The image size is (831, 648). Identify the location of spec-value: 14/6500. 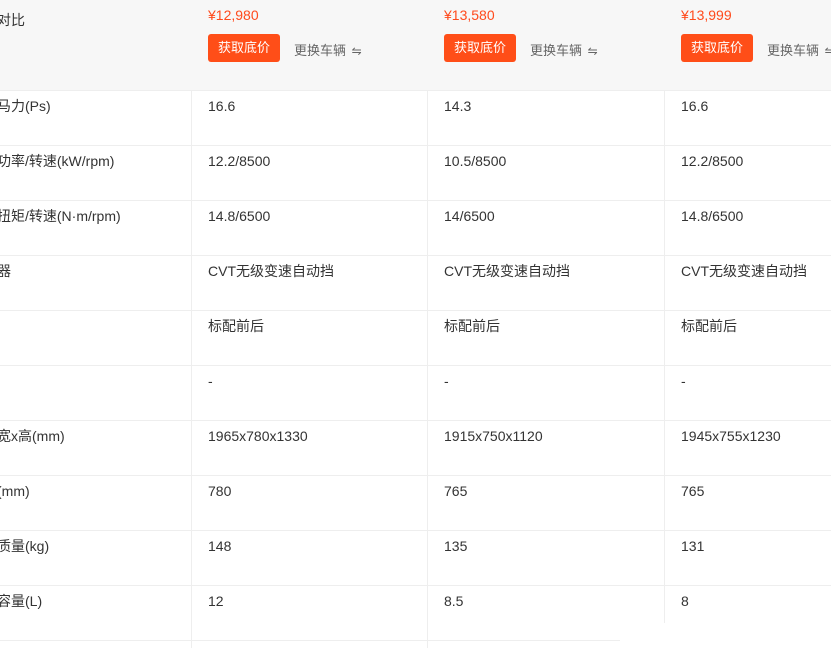
(469, 216).